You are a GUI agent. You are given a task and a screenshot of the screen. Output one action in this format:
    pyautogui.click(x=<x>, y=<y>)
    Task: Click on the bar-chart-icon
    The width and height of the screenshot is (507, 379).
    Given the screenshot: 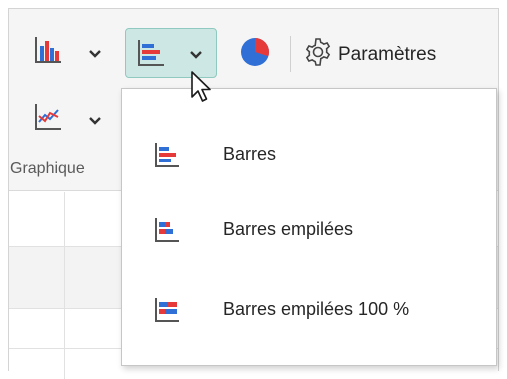 What is the action you would take?
    pyautogui.click(x=151, y=55)
    